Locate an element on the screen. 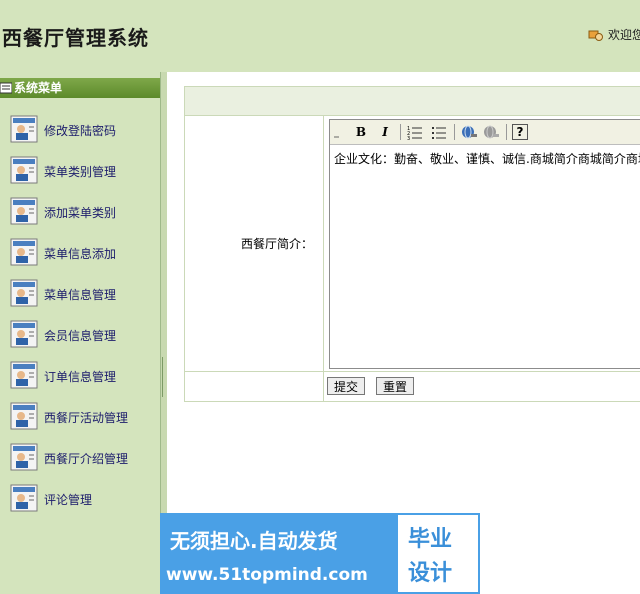 The height and width of the screenshot is (594, 640). menu-item-activity-manage: 西餐厅活动管理 is located at coordinates (80, 419).